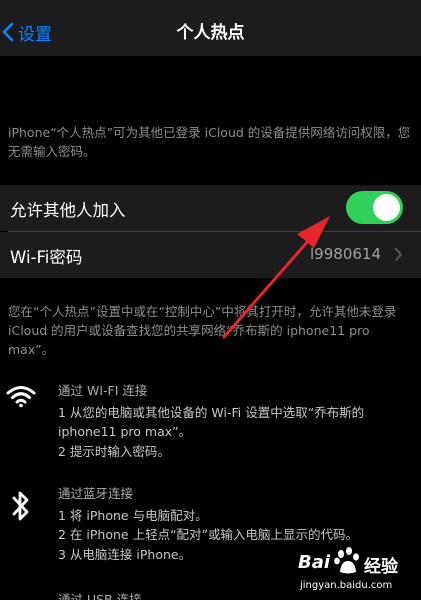  What do you see at coordinates (276, 277) in the screenshot?
I see `annotation-arrow-icon` at bounding box center [276, 277].